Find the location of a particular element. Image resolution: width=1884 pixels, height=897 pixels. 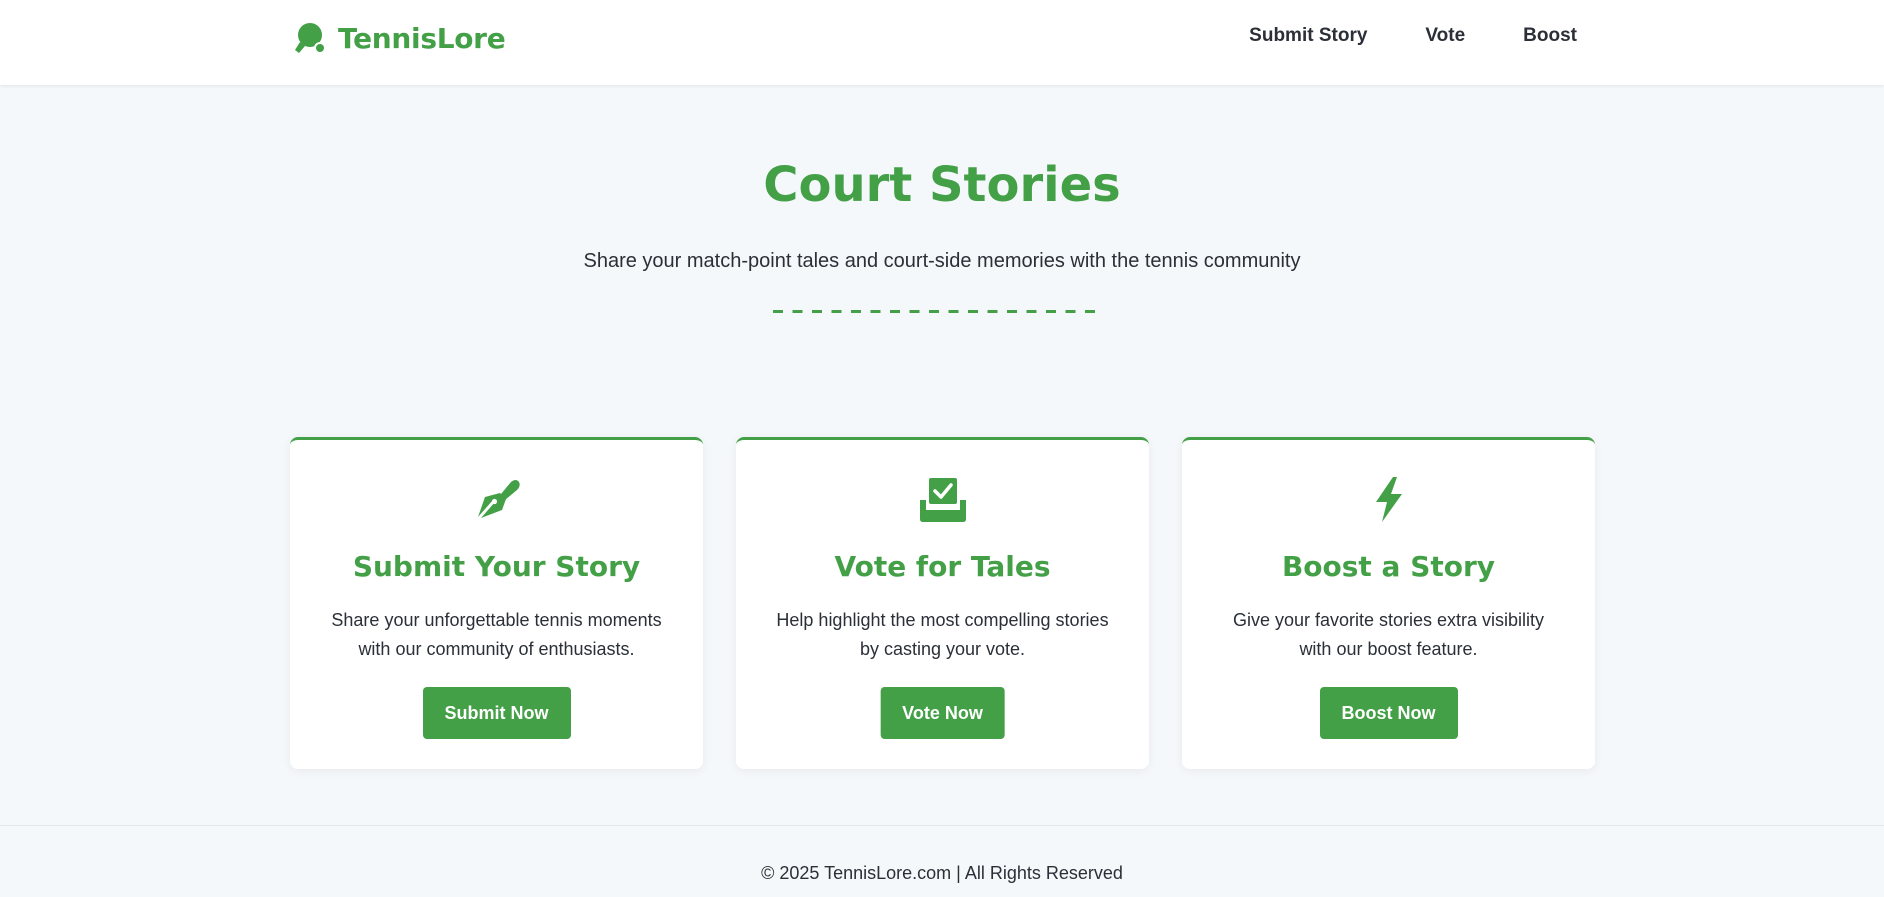

submit-now-button: Submit Now is located at coordinates (496, 713).